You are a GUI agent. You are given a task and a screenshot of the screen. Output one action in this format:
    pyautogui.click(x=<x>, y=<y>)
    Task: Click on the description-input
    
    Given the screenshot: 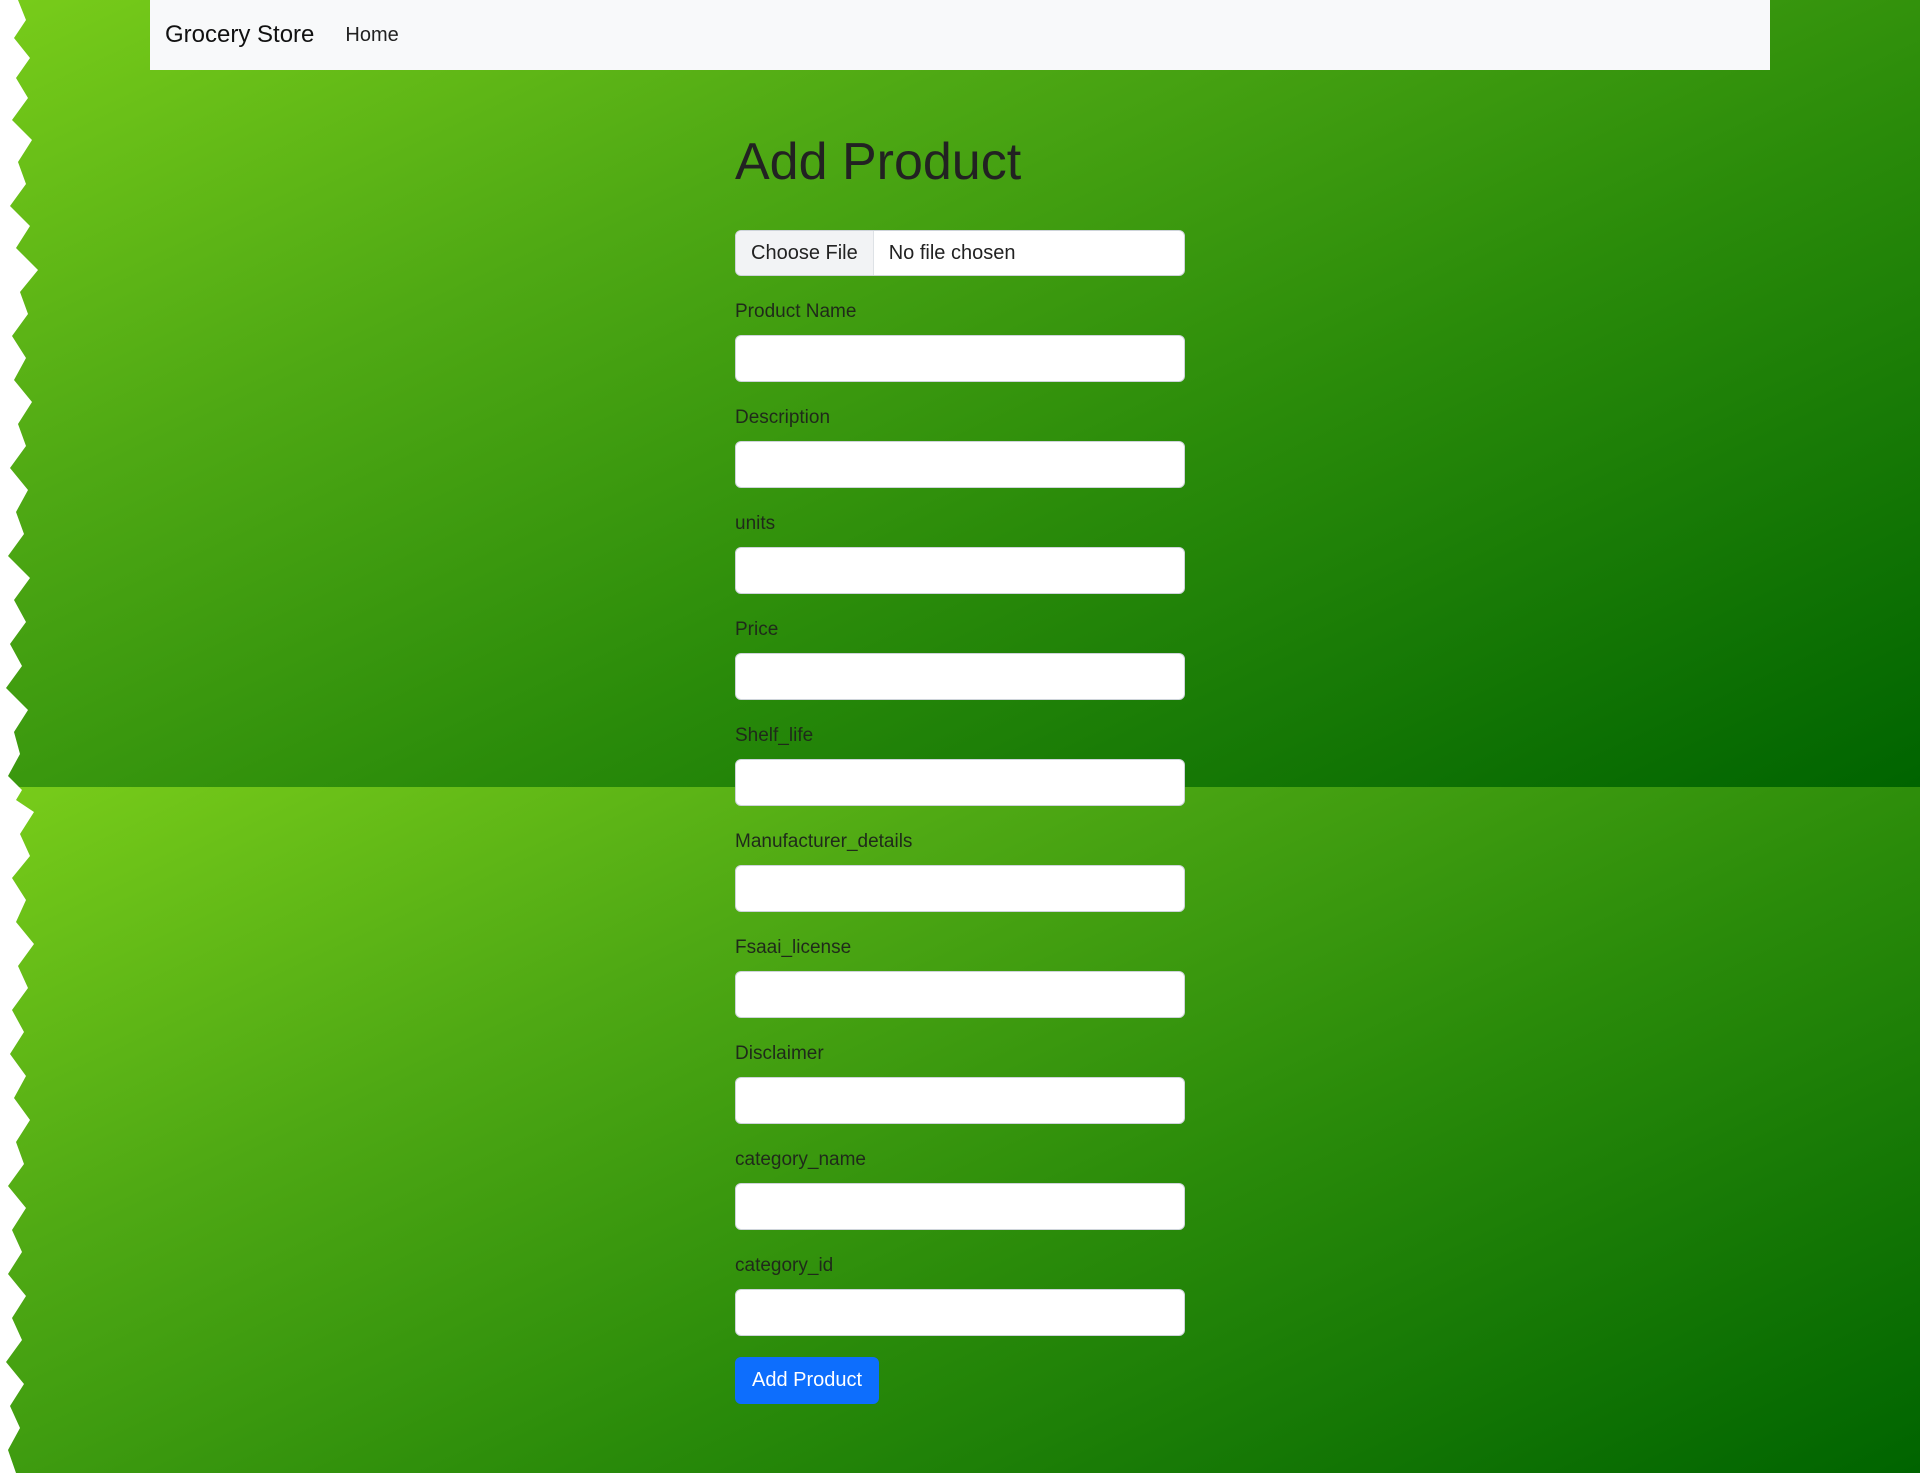 What is the action you would take?
    pyautogui.click(x=960, y=464)
    